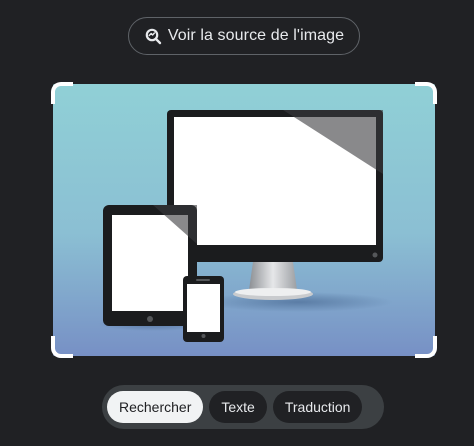  What do you see at coordinates (62, 93) in the screenshot?
I see `crop-handle-top-left` at bounding box center [62, 93].